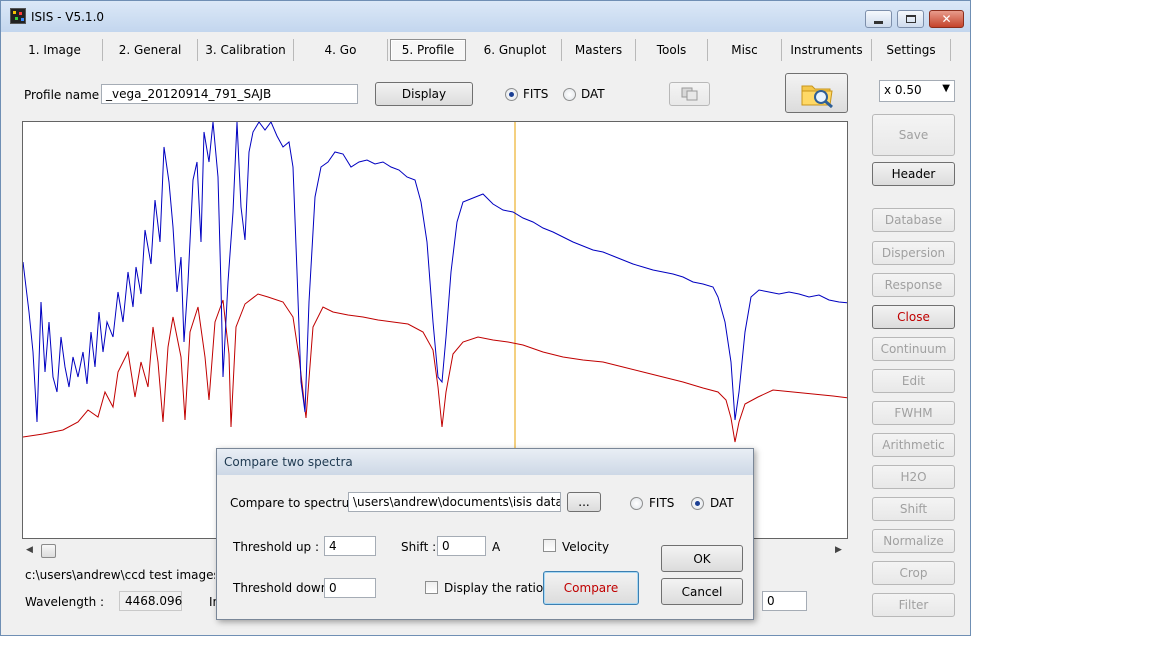 The height and width of the screenshot is (648, 1152). Describe the element at coordinates (48, 551) in the screenshot. I see `scroll-thumb` at that location.